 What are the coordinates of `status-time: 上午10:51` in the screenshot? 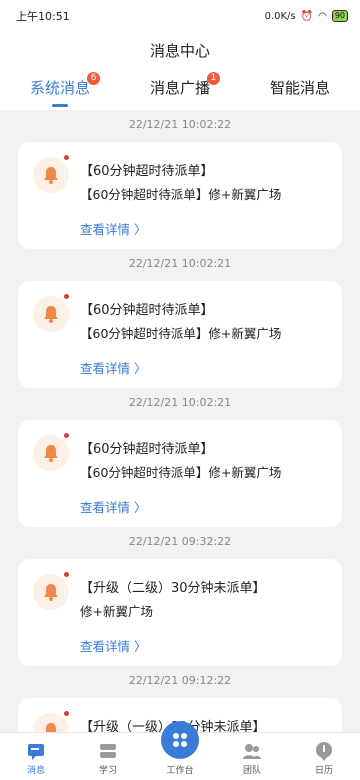 It's located at (43, 16).